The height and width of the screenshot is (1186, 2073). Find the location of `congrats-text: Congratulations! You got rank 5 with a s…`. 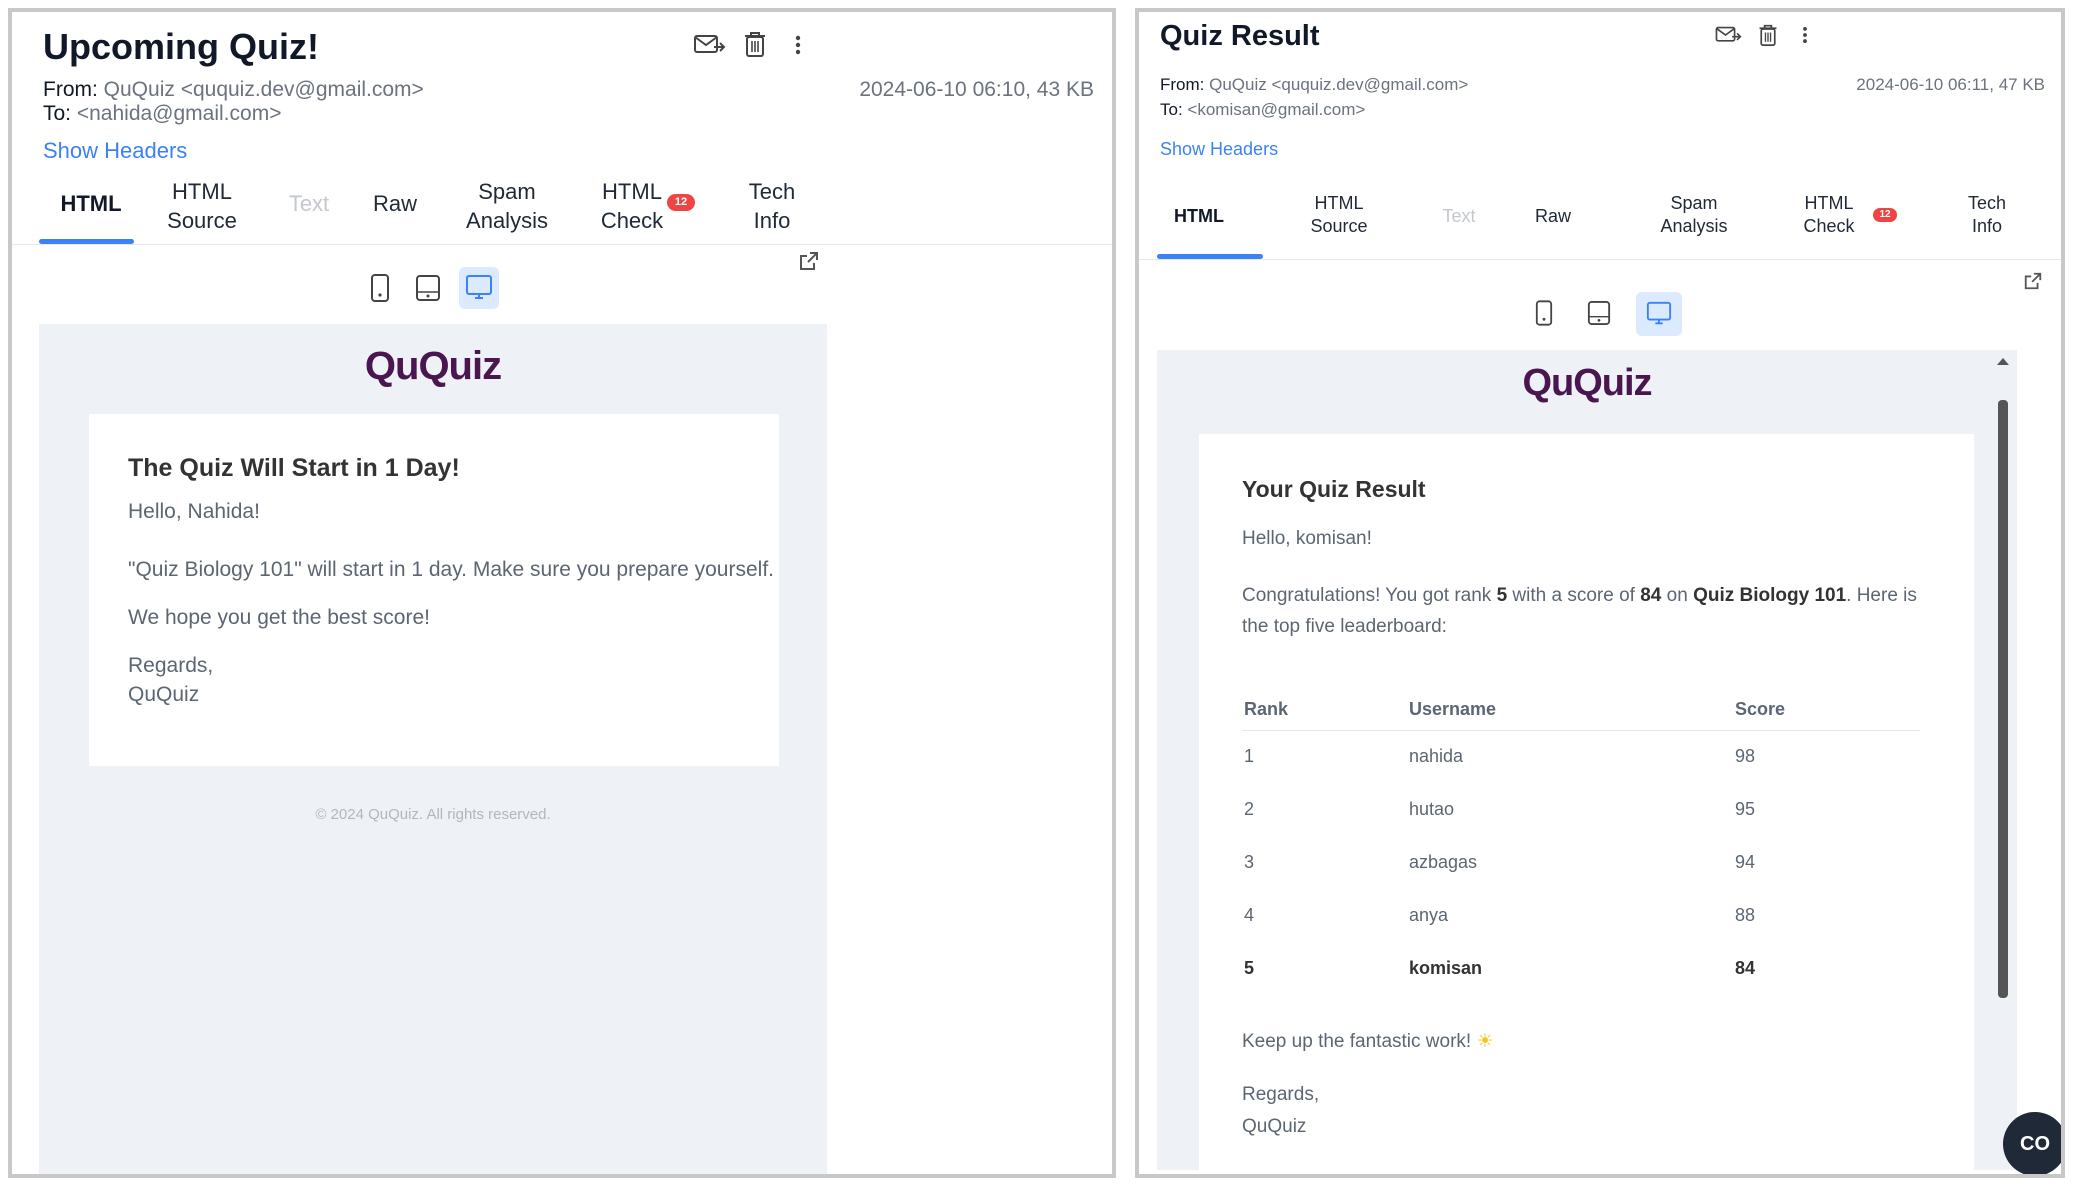

congrats-text: Congratulations! You got rank 5 with a s… is located at coordinates (1579, 611).